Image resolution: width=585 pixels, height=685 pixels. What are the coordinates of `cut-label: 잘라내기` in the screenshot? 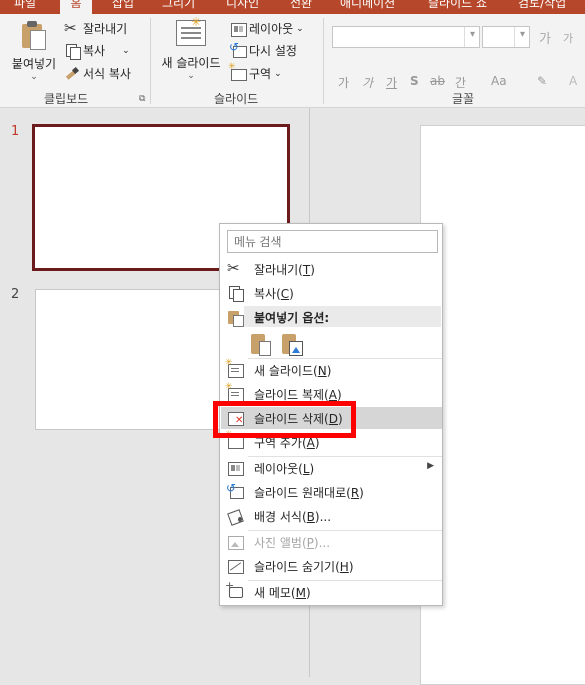 It's located at (105, 29).